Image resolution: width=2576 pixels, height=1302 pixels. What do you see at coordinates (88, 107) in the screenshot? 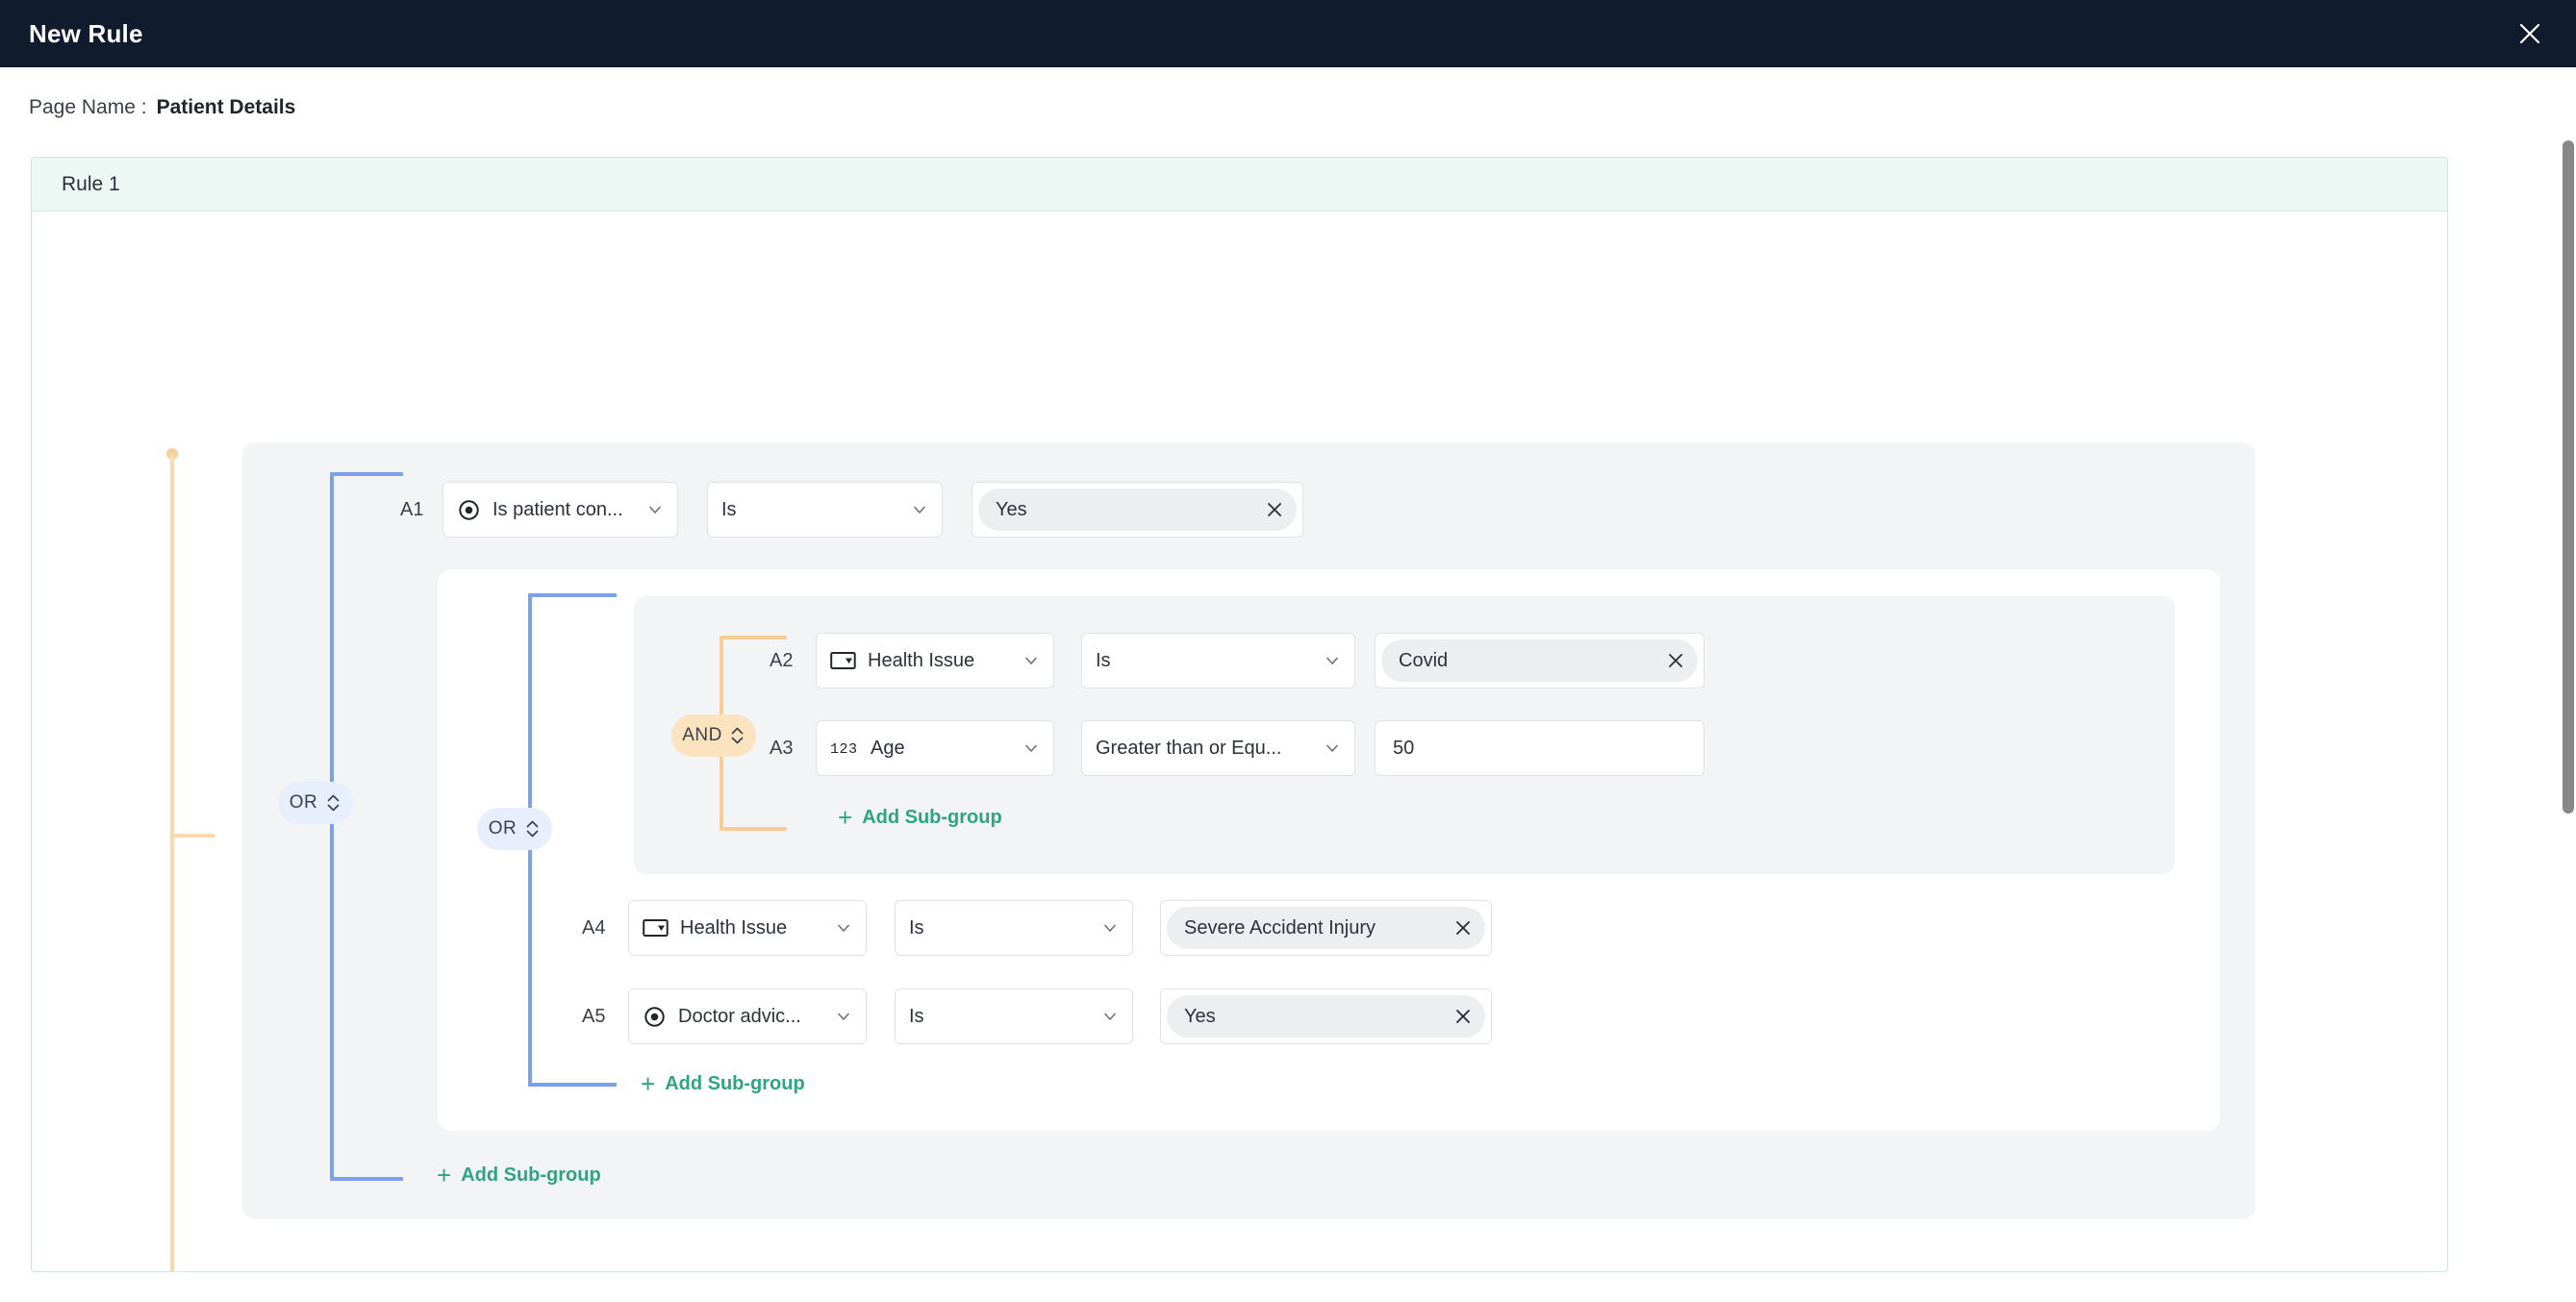
I see `page-name-label: Page Name :` at bounding box center [88, 107].